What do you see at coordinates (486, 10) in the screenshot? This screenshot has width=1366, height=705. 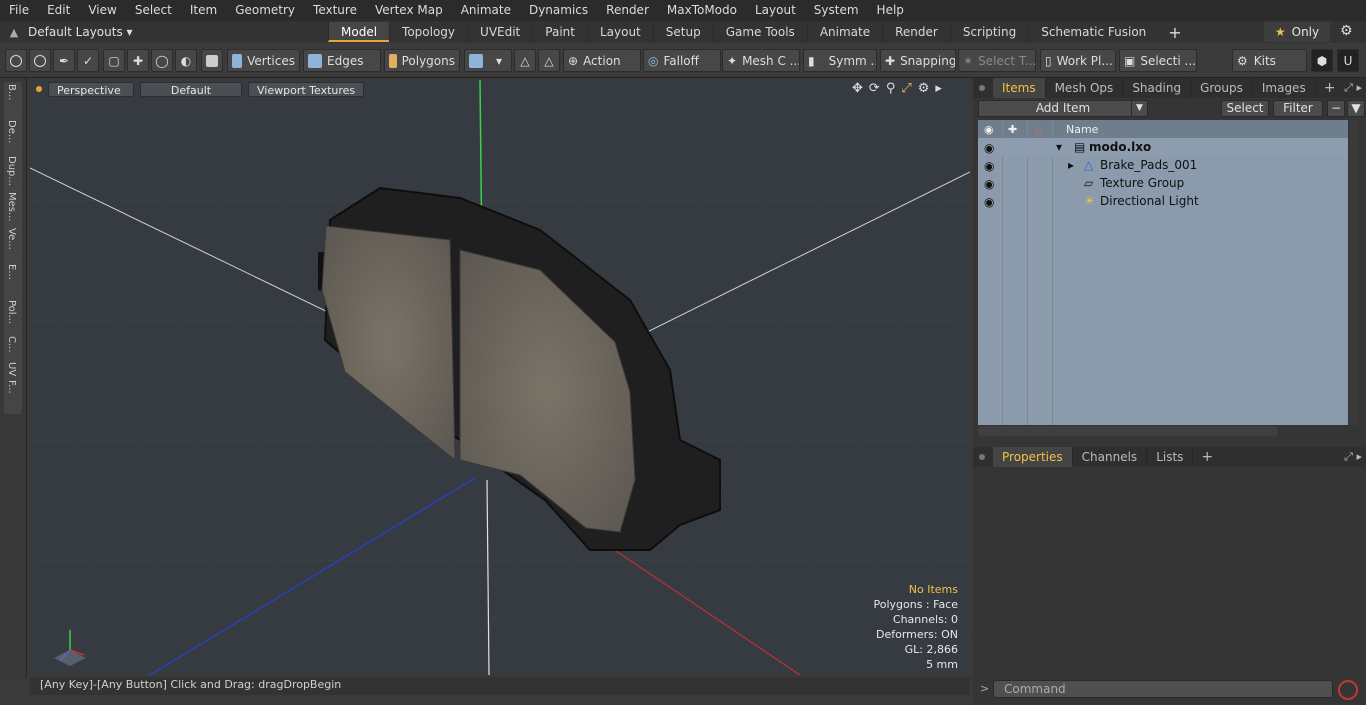 I see `menu-animate: Animate` at bounding box center [486, 10].